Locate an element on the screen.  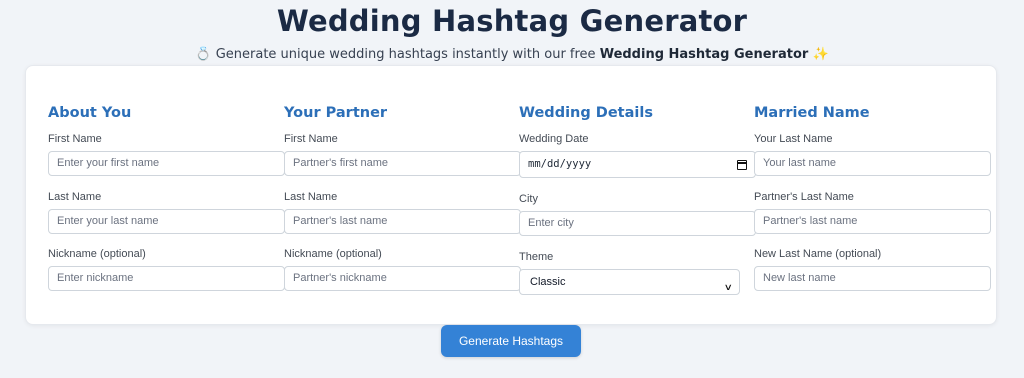
first-name-label: First Name is located at coordinates (75, 139).